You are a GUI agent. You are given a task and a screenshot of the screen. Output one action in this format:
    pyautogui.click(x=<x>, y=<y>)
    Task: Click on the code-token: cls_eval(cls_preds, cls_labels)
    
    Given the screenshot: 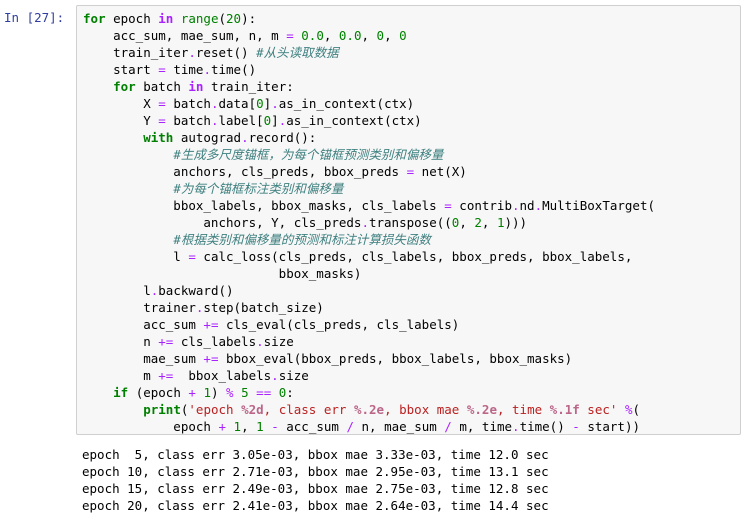 What is the action you would take?
    pyautogui.click(x=339, y=324)
    